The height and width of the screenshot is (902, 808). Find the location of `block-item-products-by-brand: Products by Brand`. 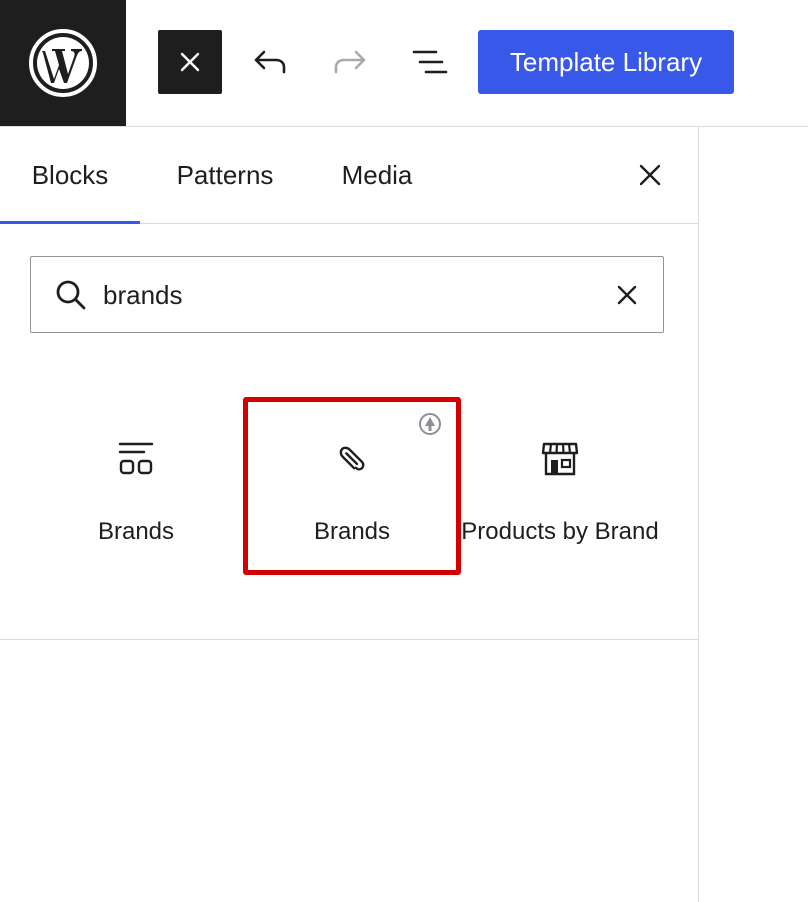

block-item-products-by-brand: Products by Brand is located at coordinates (560, 485).